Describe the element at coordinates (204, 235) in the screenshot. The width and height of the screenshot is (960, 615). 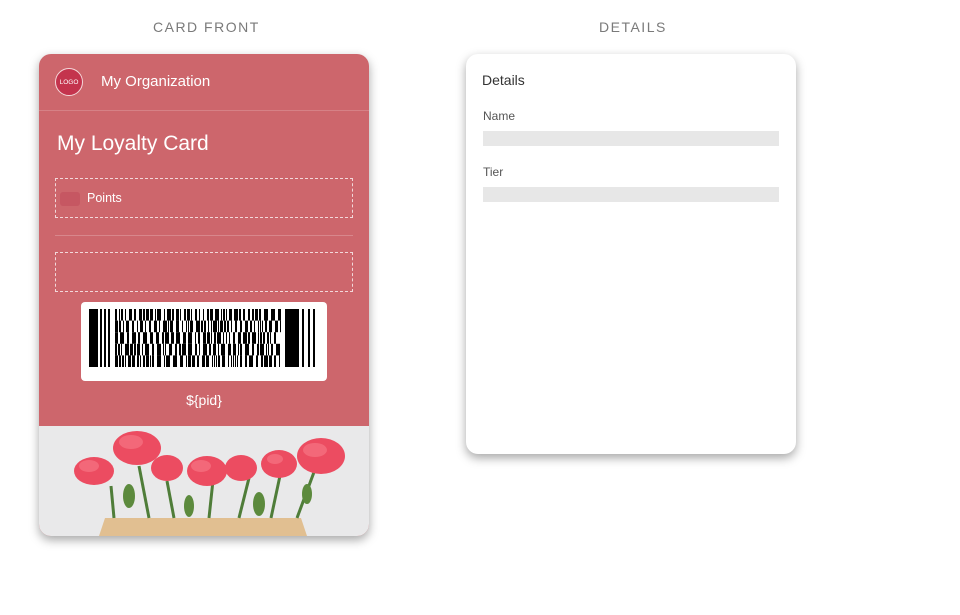
I see `divider` at that location.